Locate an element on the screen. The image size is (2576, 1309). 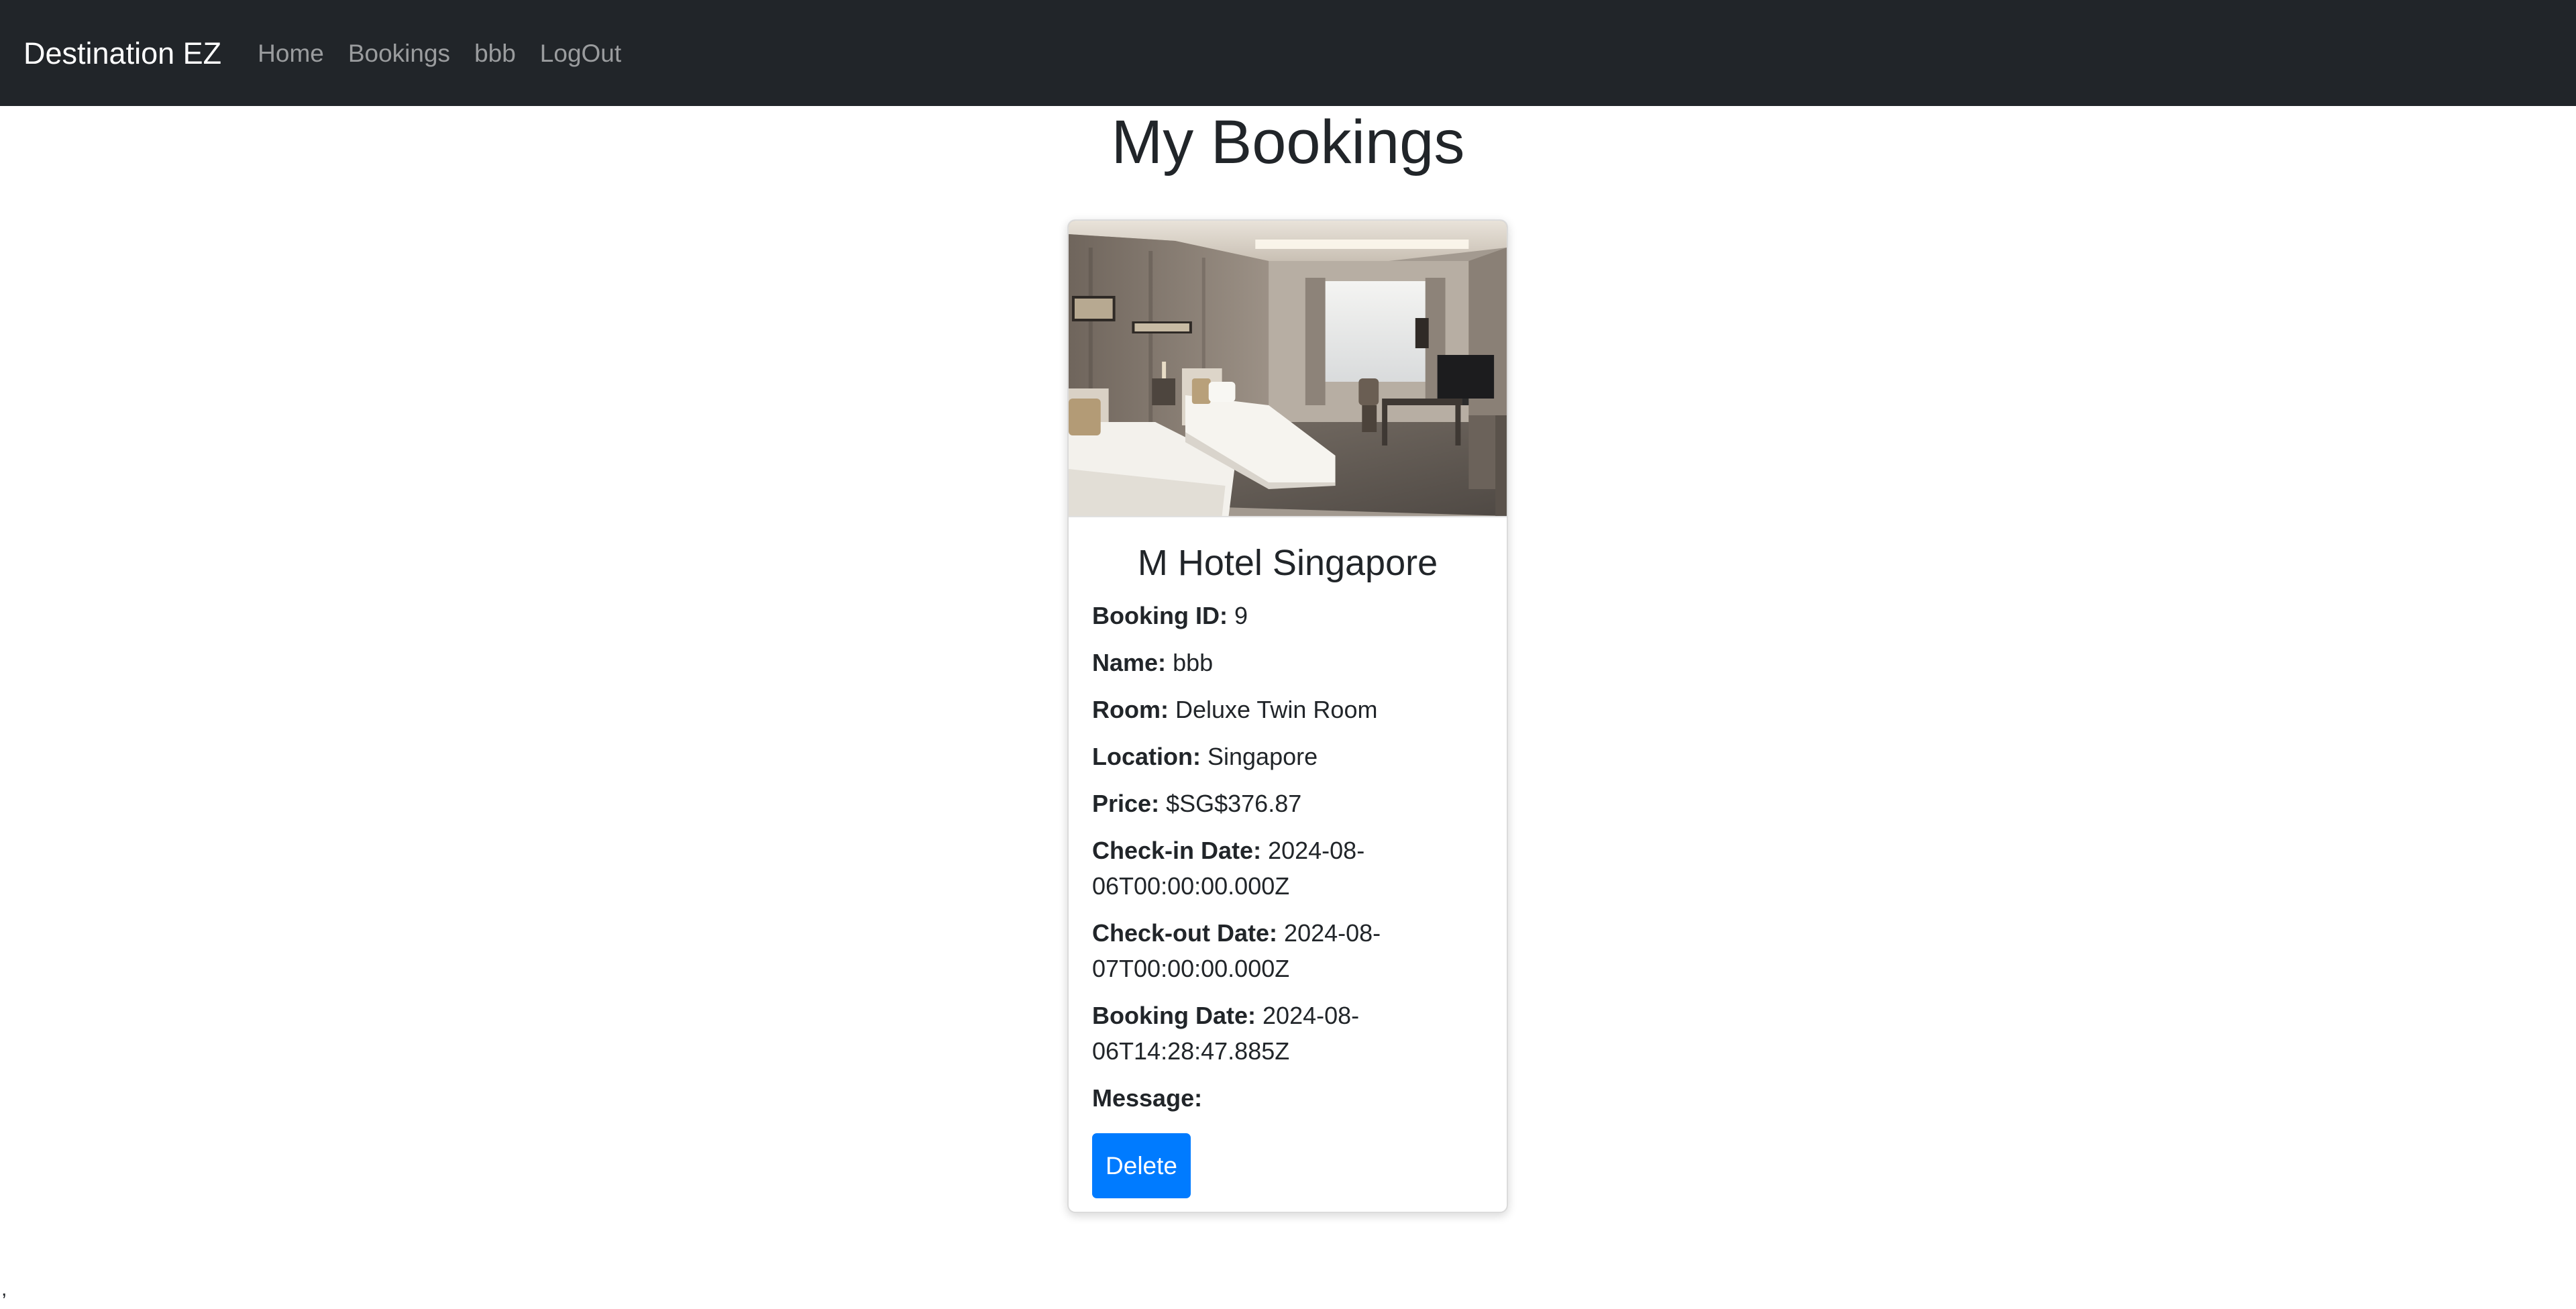
field-label: Location: is located at coordinates (1146, 756).